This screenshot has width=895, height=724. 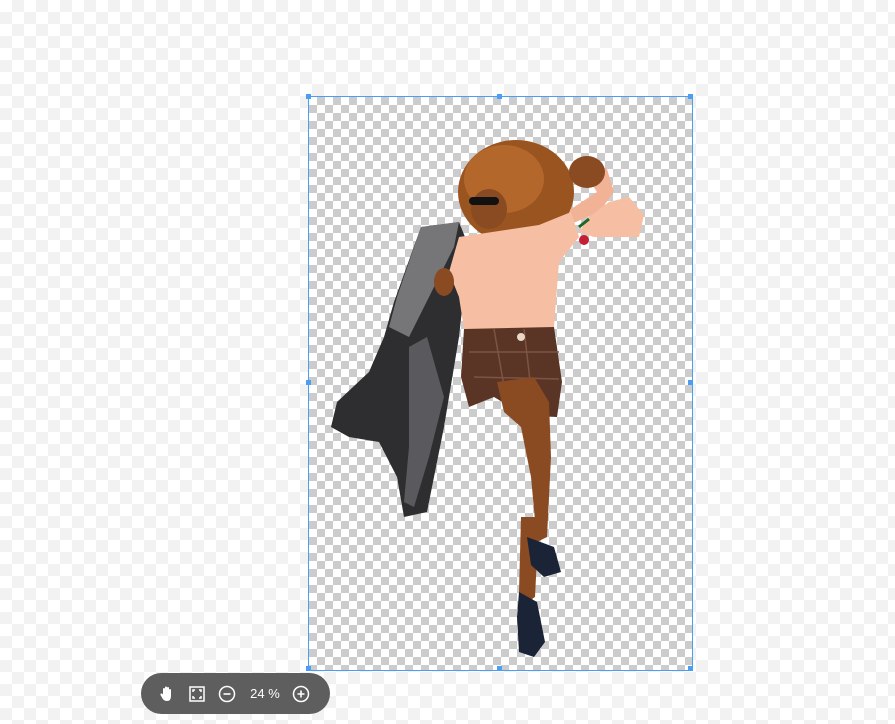 I want to click on resize-handle-left, so click(x=308, y=382).